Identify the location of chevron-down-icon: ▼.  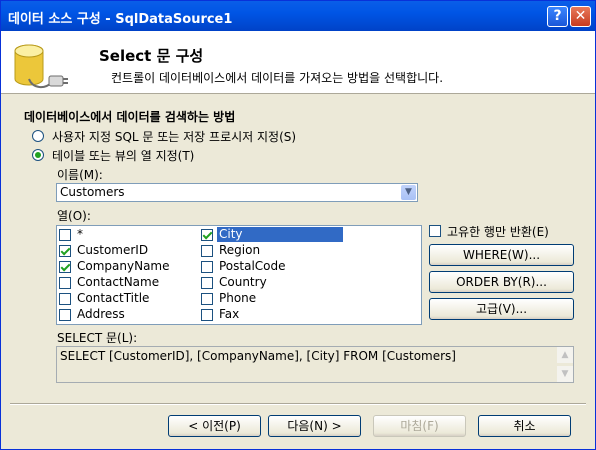
(408, 192).